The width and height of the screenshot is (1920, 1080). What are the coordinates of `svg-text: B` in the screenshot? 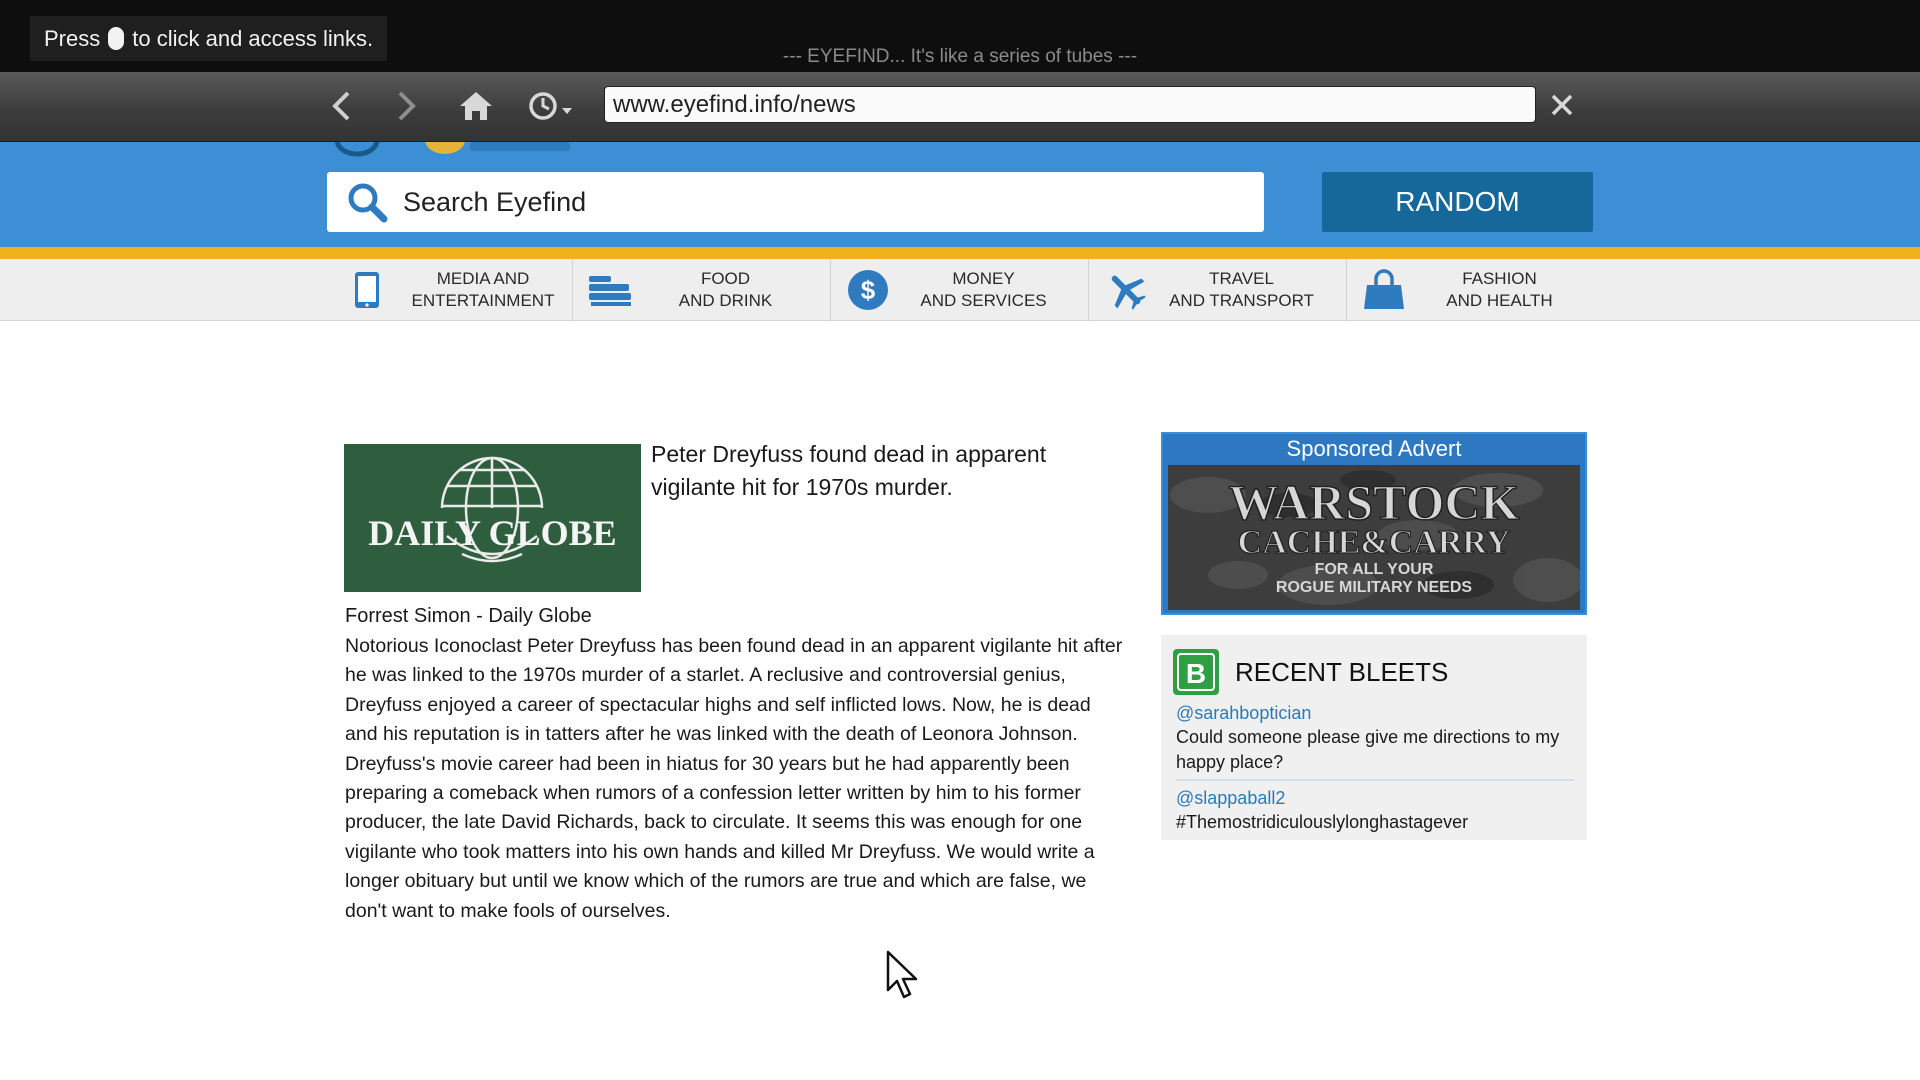 It's located at (1196, 673).